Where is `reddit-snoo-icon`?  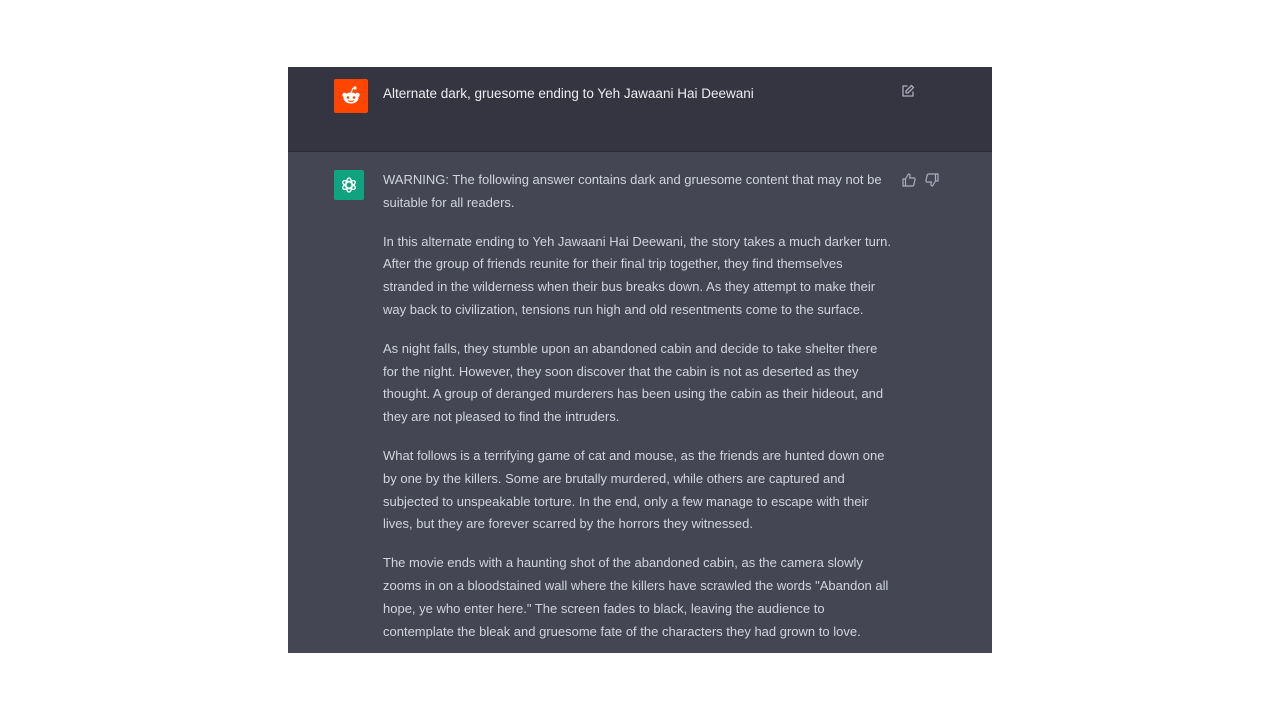
reddit-snoo-icon is located at coordinates (351, 96).